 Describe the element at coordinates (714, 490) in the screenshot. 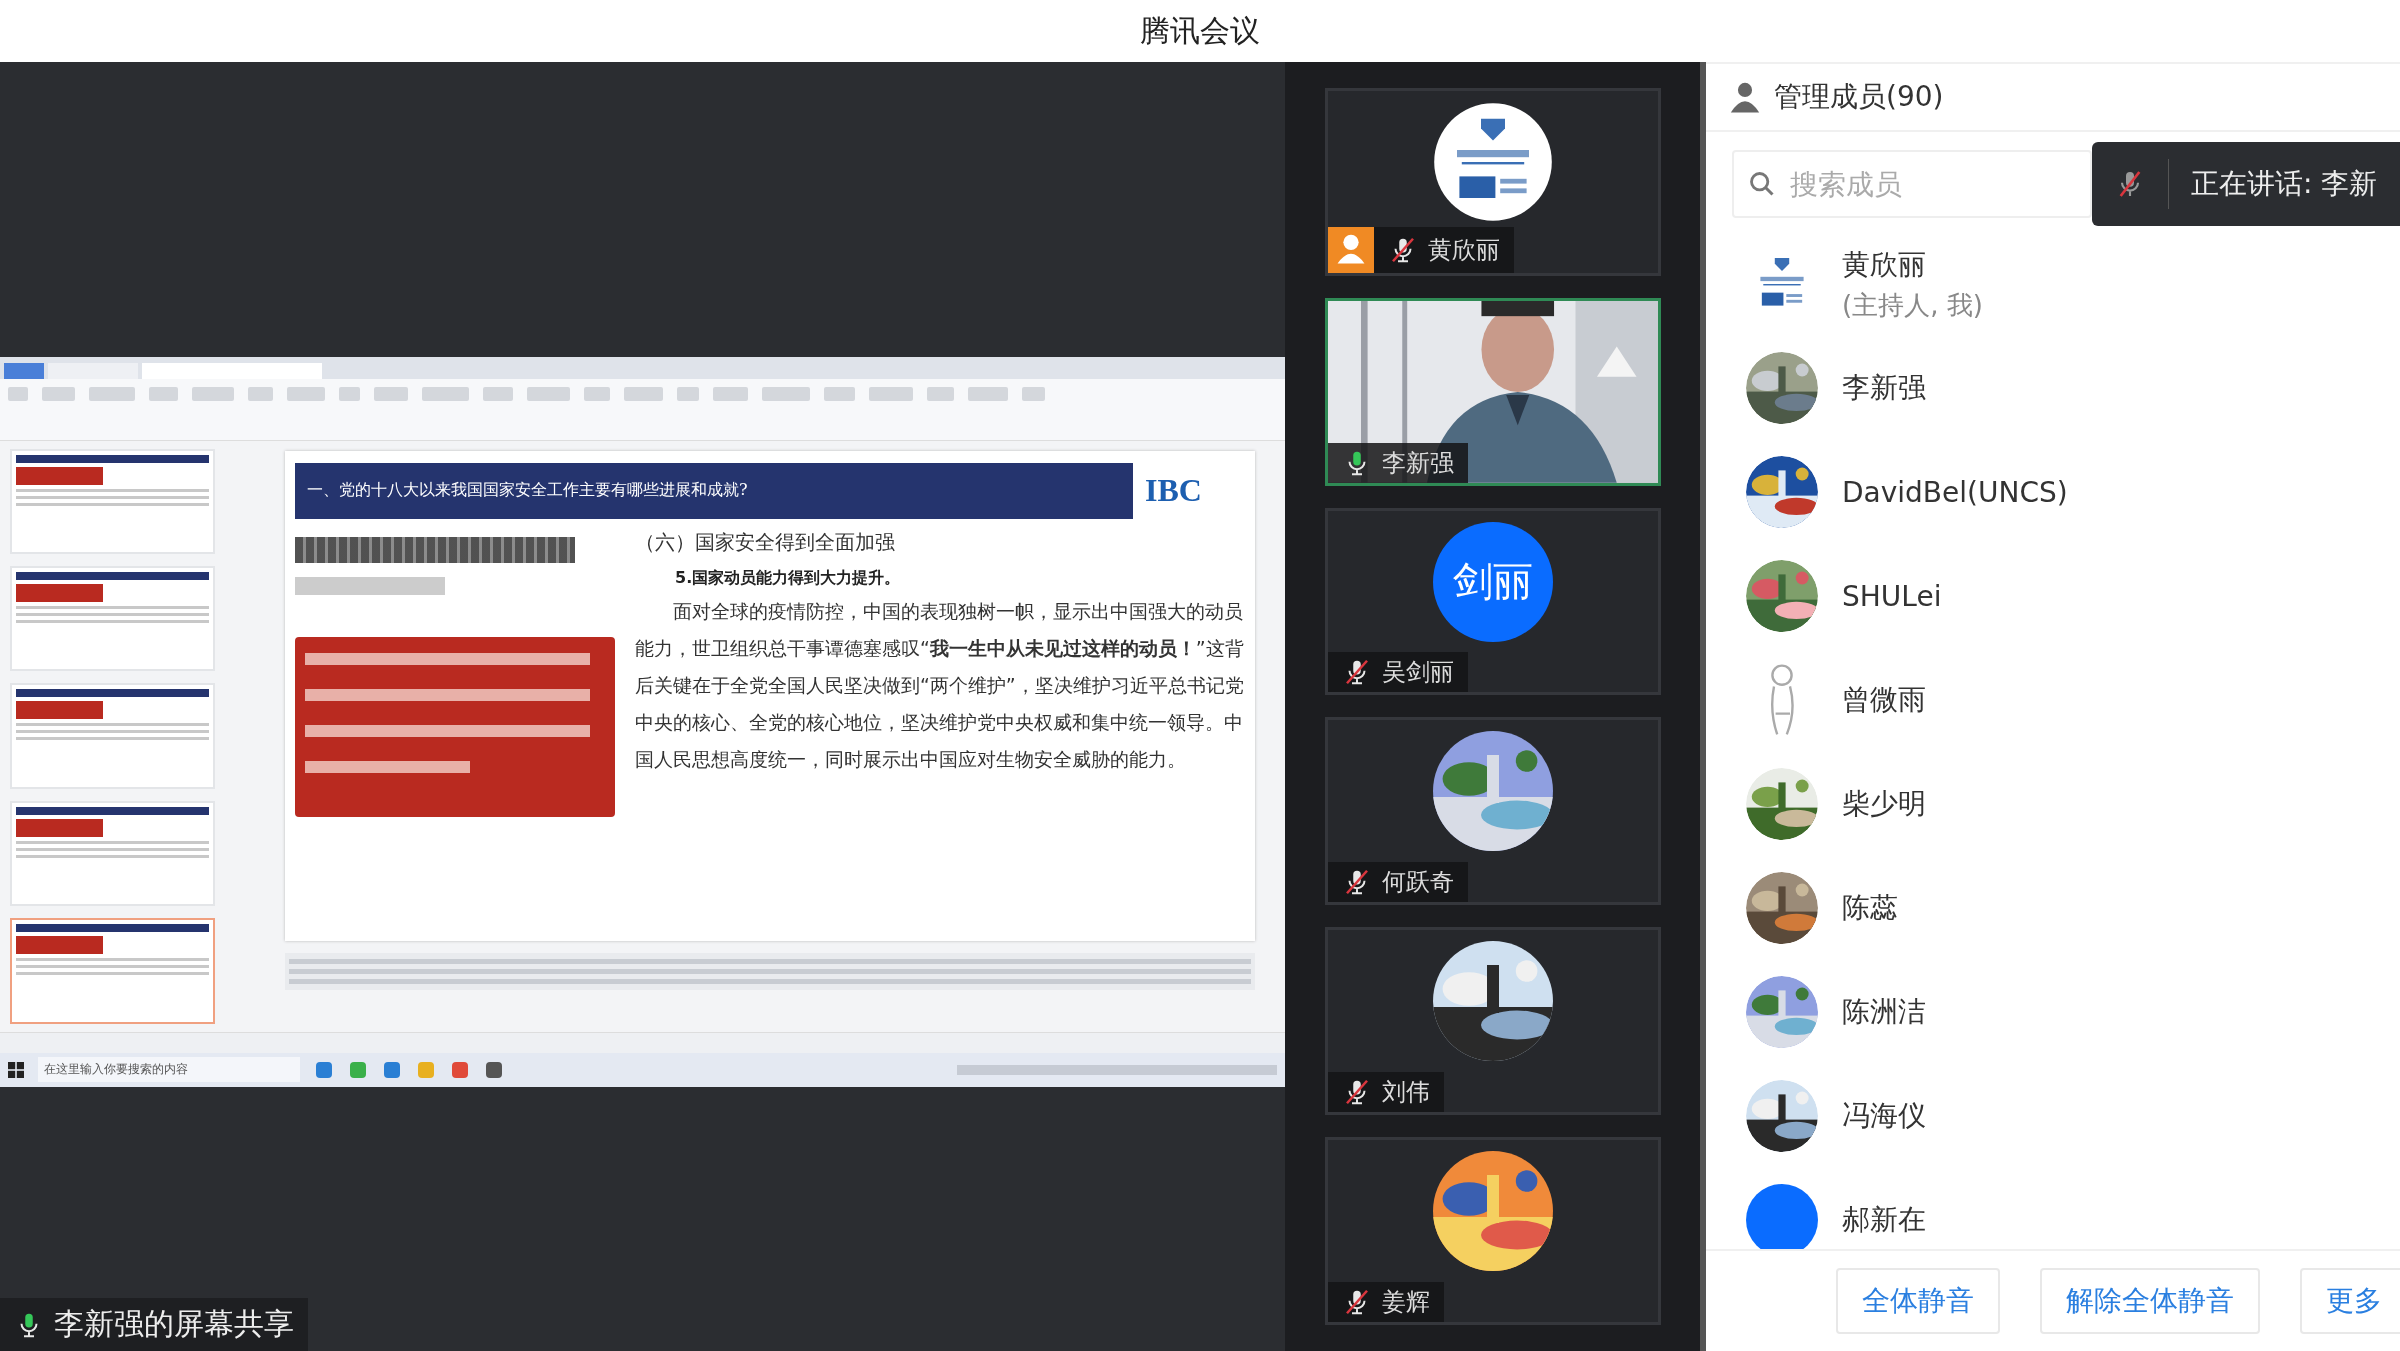

I see `slide-header-bar: 一、党的十八大以来我国国家安全工作主要有哪些进展和成就?` at that location.